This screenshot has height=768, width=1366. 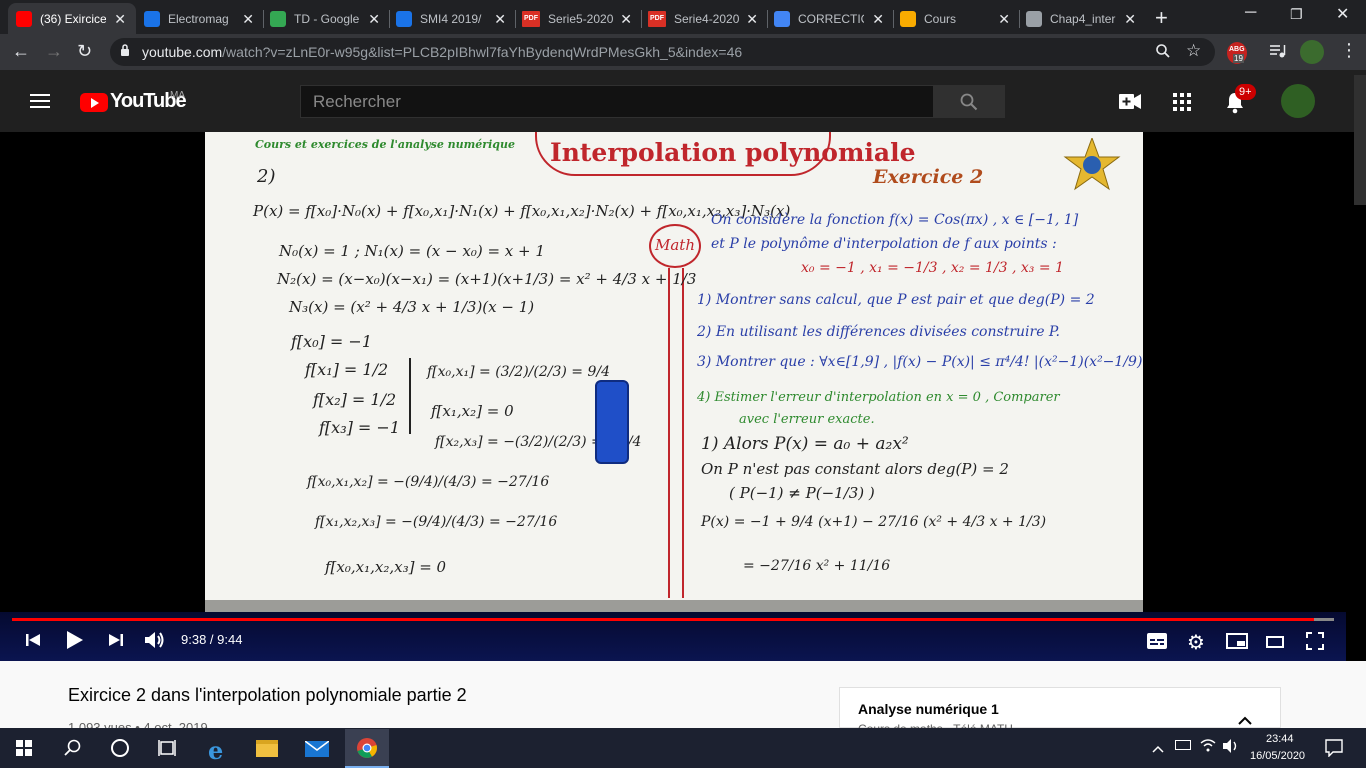 I want to click on player-time: 9:38 / 9:44, so click(x=212, y=639).